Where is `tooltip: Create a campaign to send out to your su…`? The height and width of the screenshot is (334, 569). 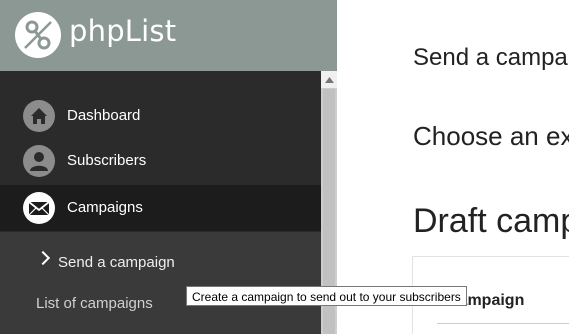 tooltip: Create a campaign to send out to your su… is located at coordinates (326, 296).